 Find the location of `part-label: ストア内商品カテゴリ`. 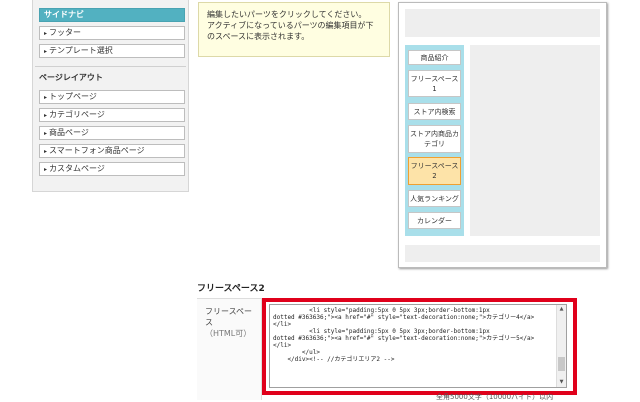

part-label: ストア内商品カテゴリ is located at coordinates (434, 139).